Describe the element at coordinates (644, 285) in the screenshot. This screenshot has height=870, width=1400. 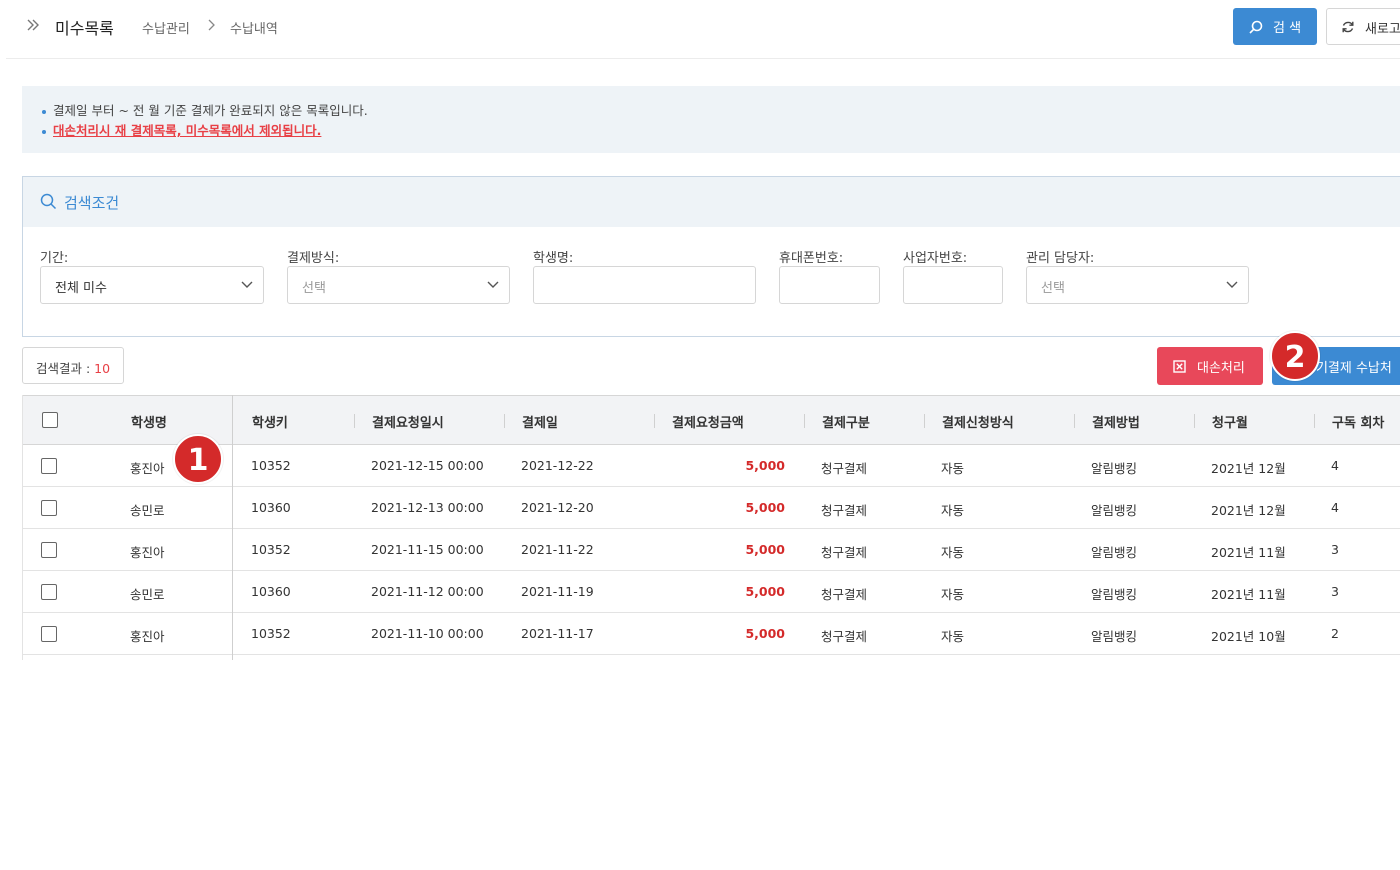
I see `student-name-input` at that location.